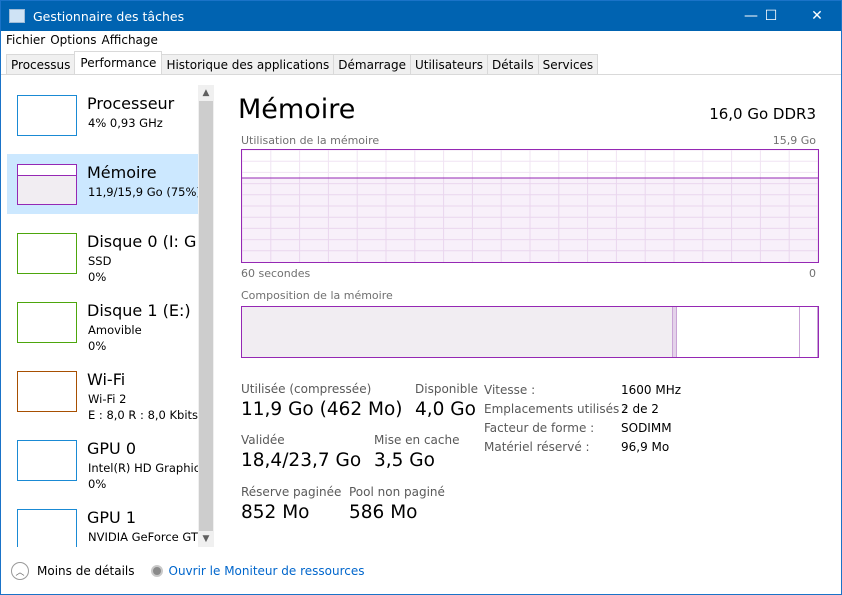  Describe the element at coordinates (115, 330) in the screenshot. I see `sidebar-item-detail: Amovible` at that location.